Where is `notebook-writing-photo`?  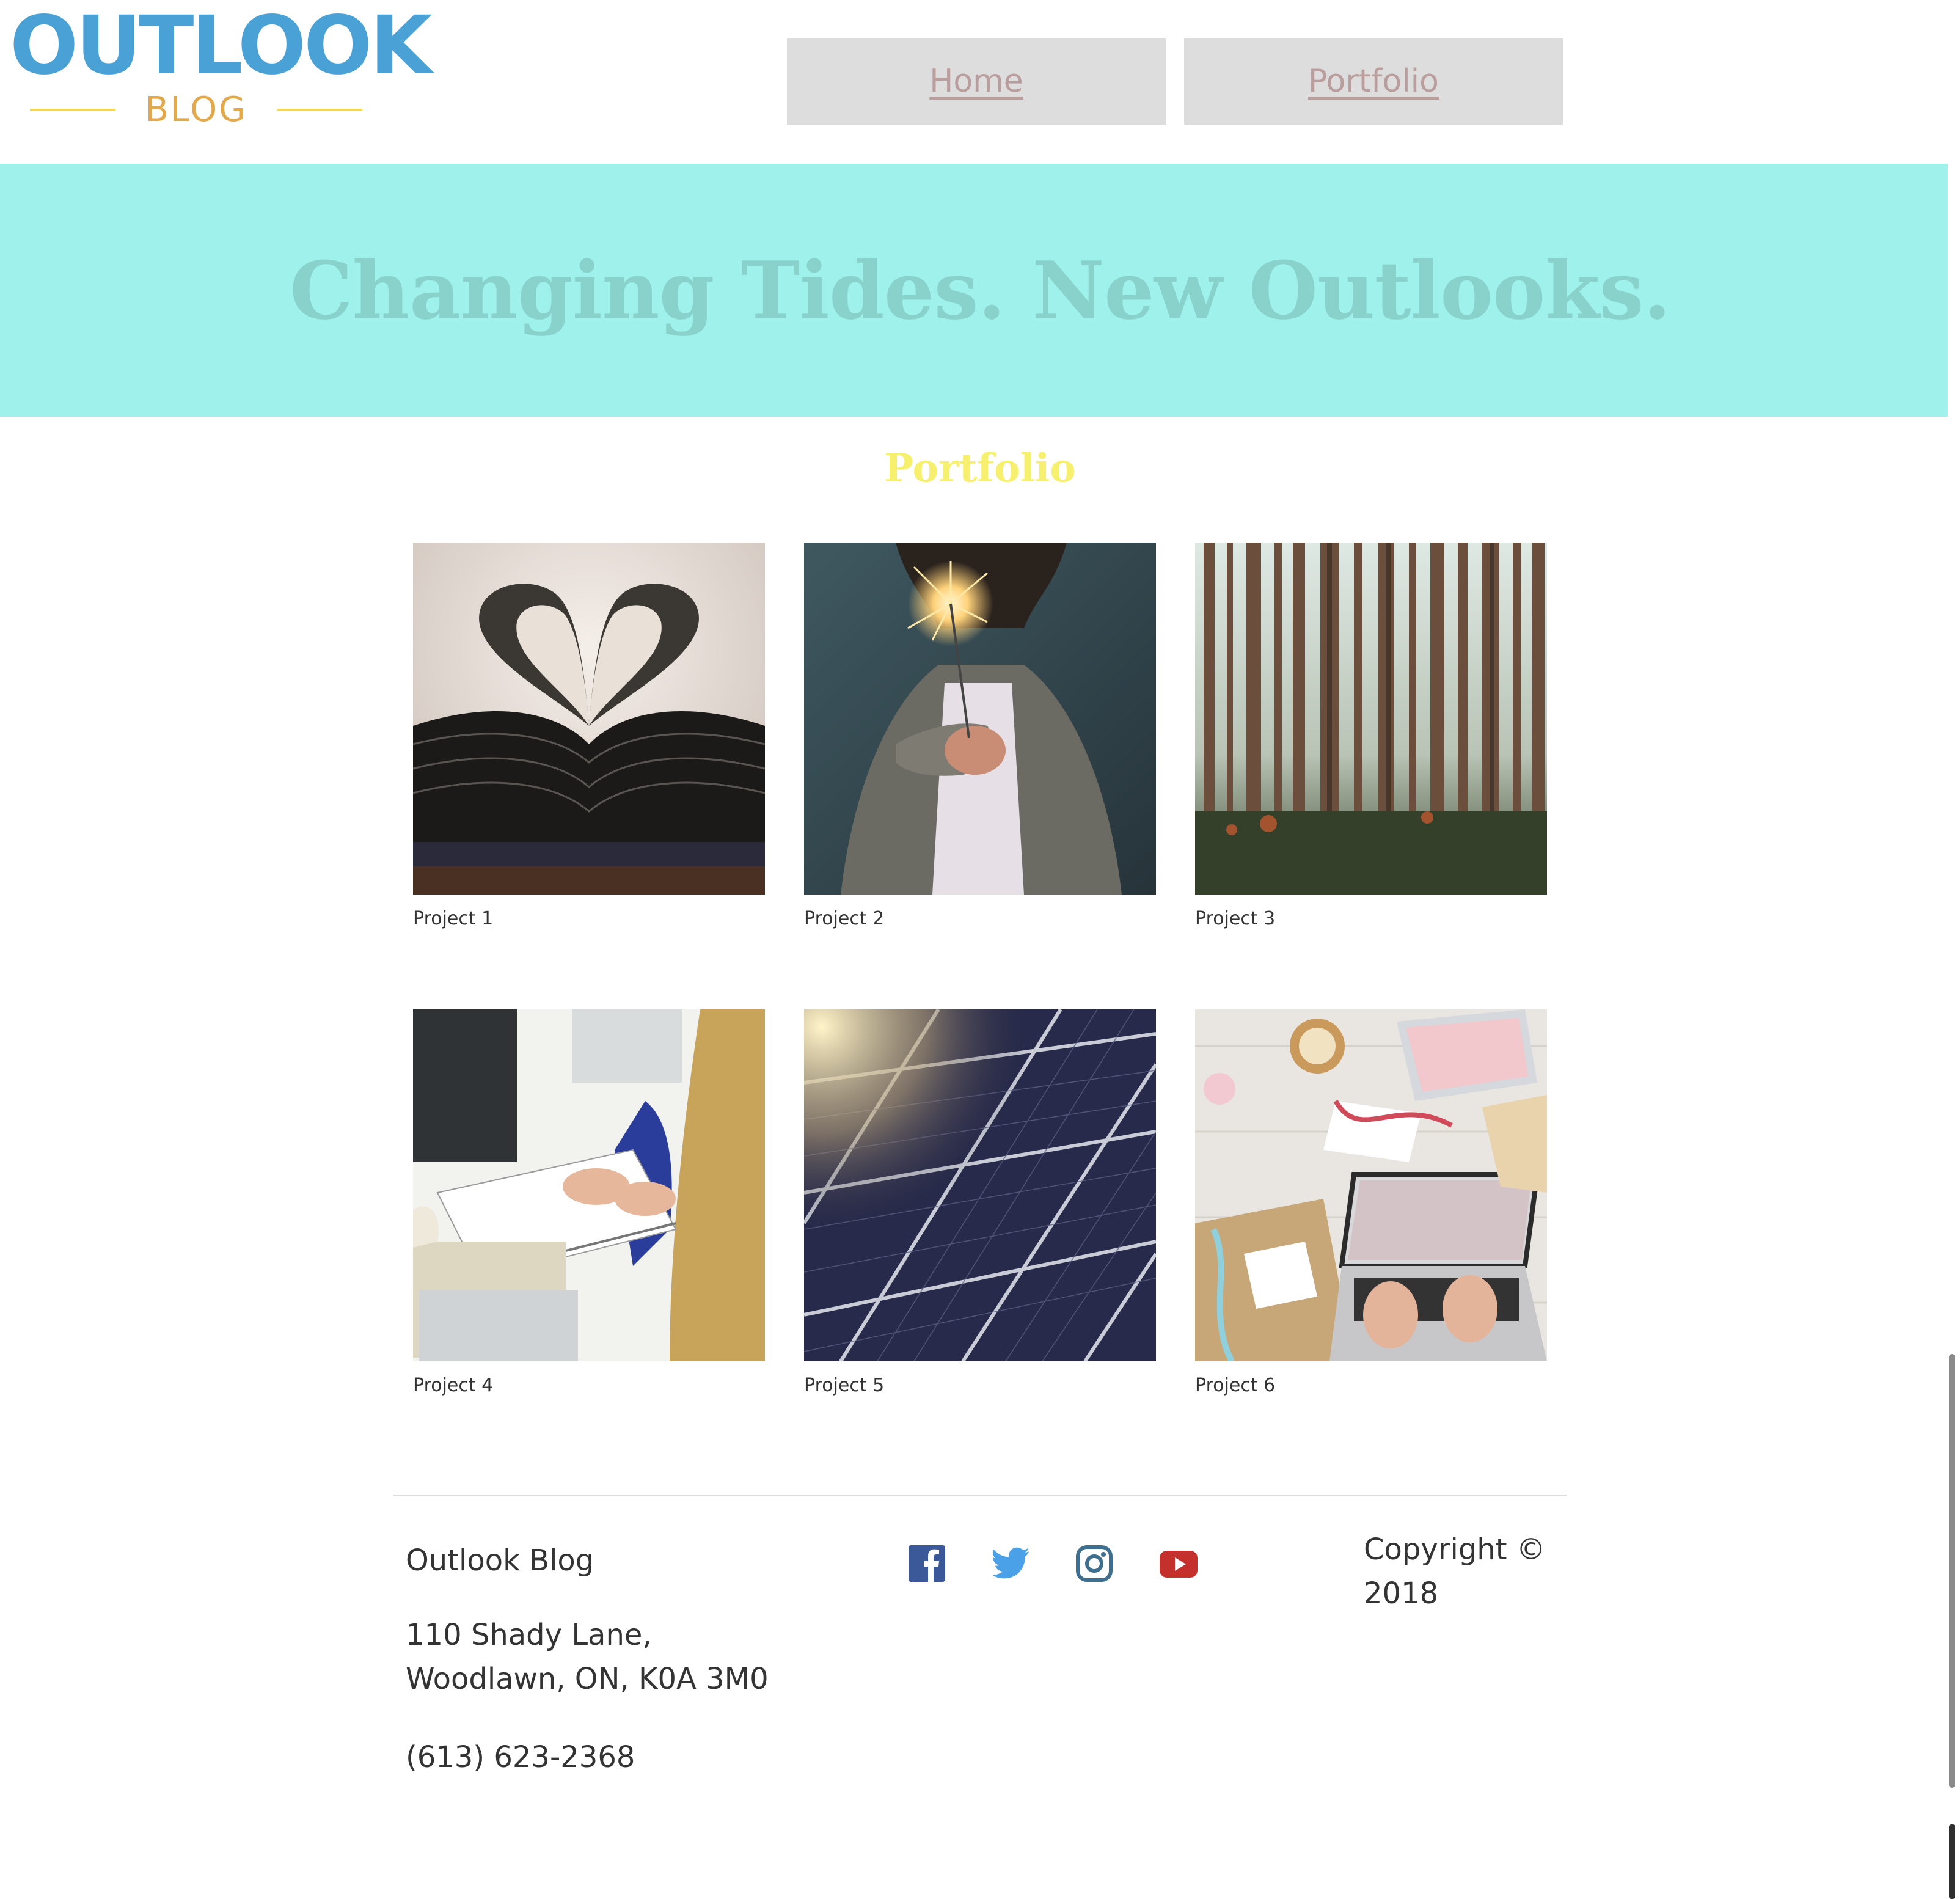
notebook-writing-photo is located at coordinates (589, 1185).